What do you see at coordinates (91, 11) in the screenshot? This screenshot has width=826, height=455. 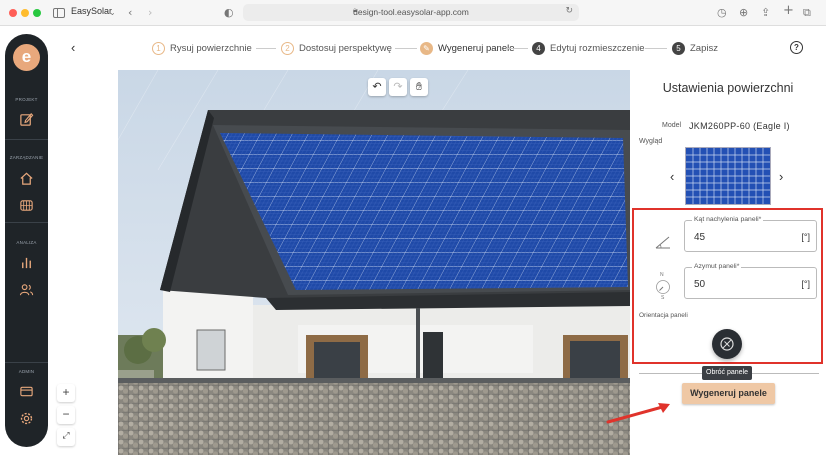 I see `tab-group-name: EasySolar` at bounding box center [91, 11].